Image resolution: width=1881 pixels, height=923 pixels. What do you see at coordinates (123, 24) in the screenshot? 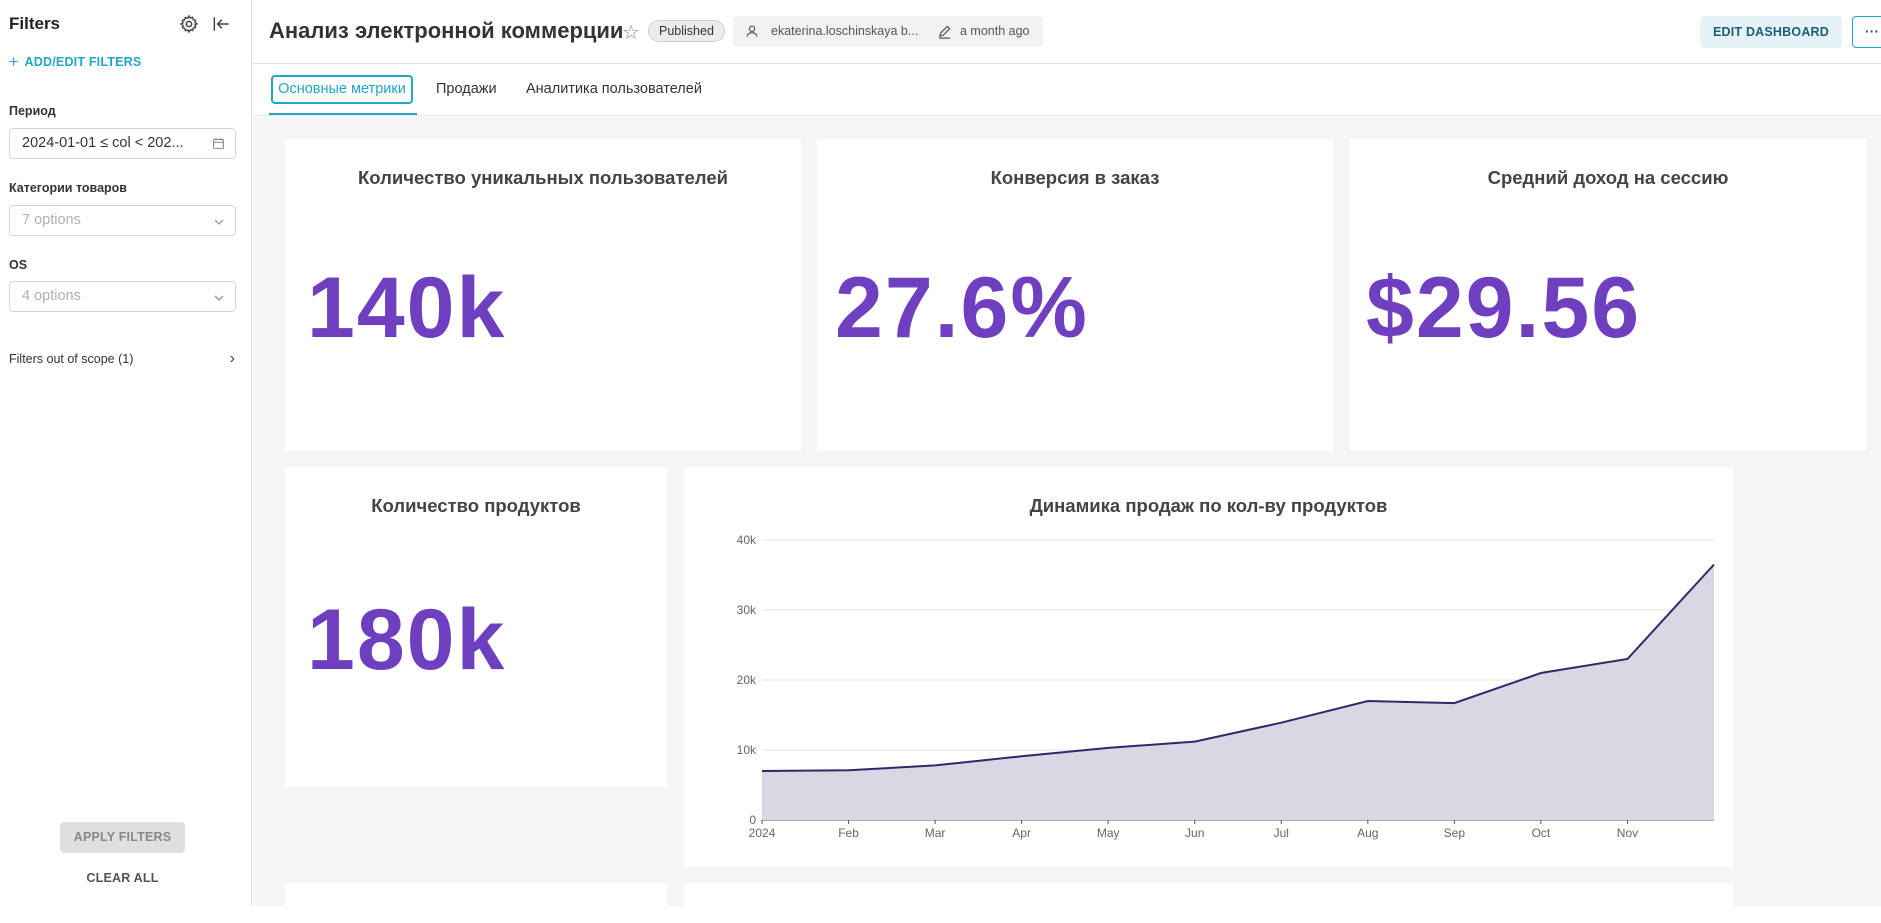
I see `sidebar-header: Filters` at bounding box center [123, 24].